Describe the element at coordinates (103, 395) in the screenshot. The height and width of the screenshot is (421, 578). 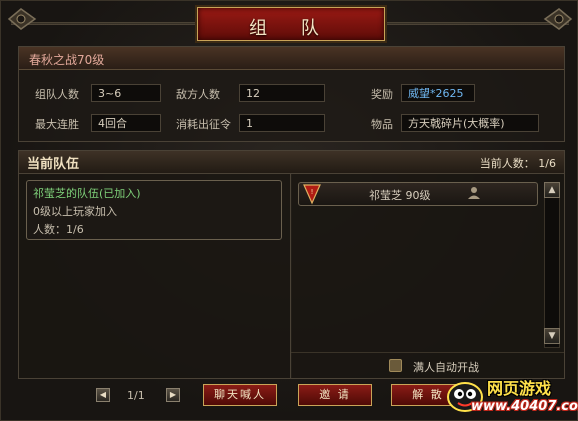
I see `prev-page-button: ◀` at that location.